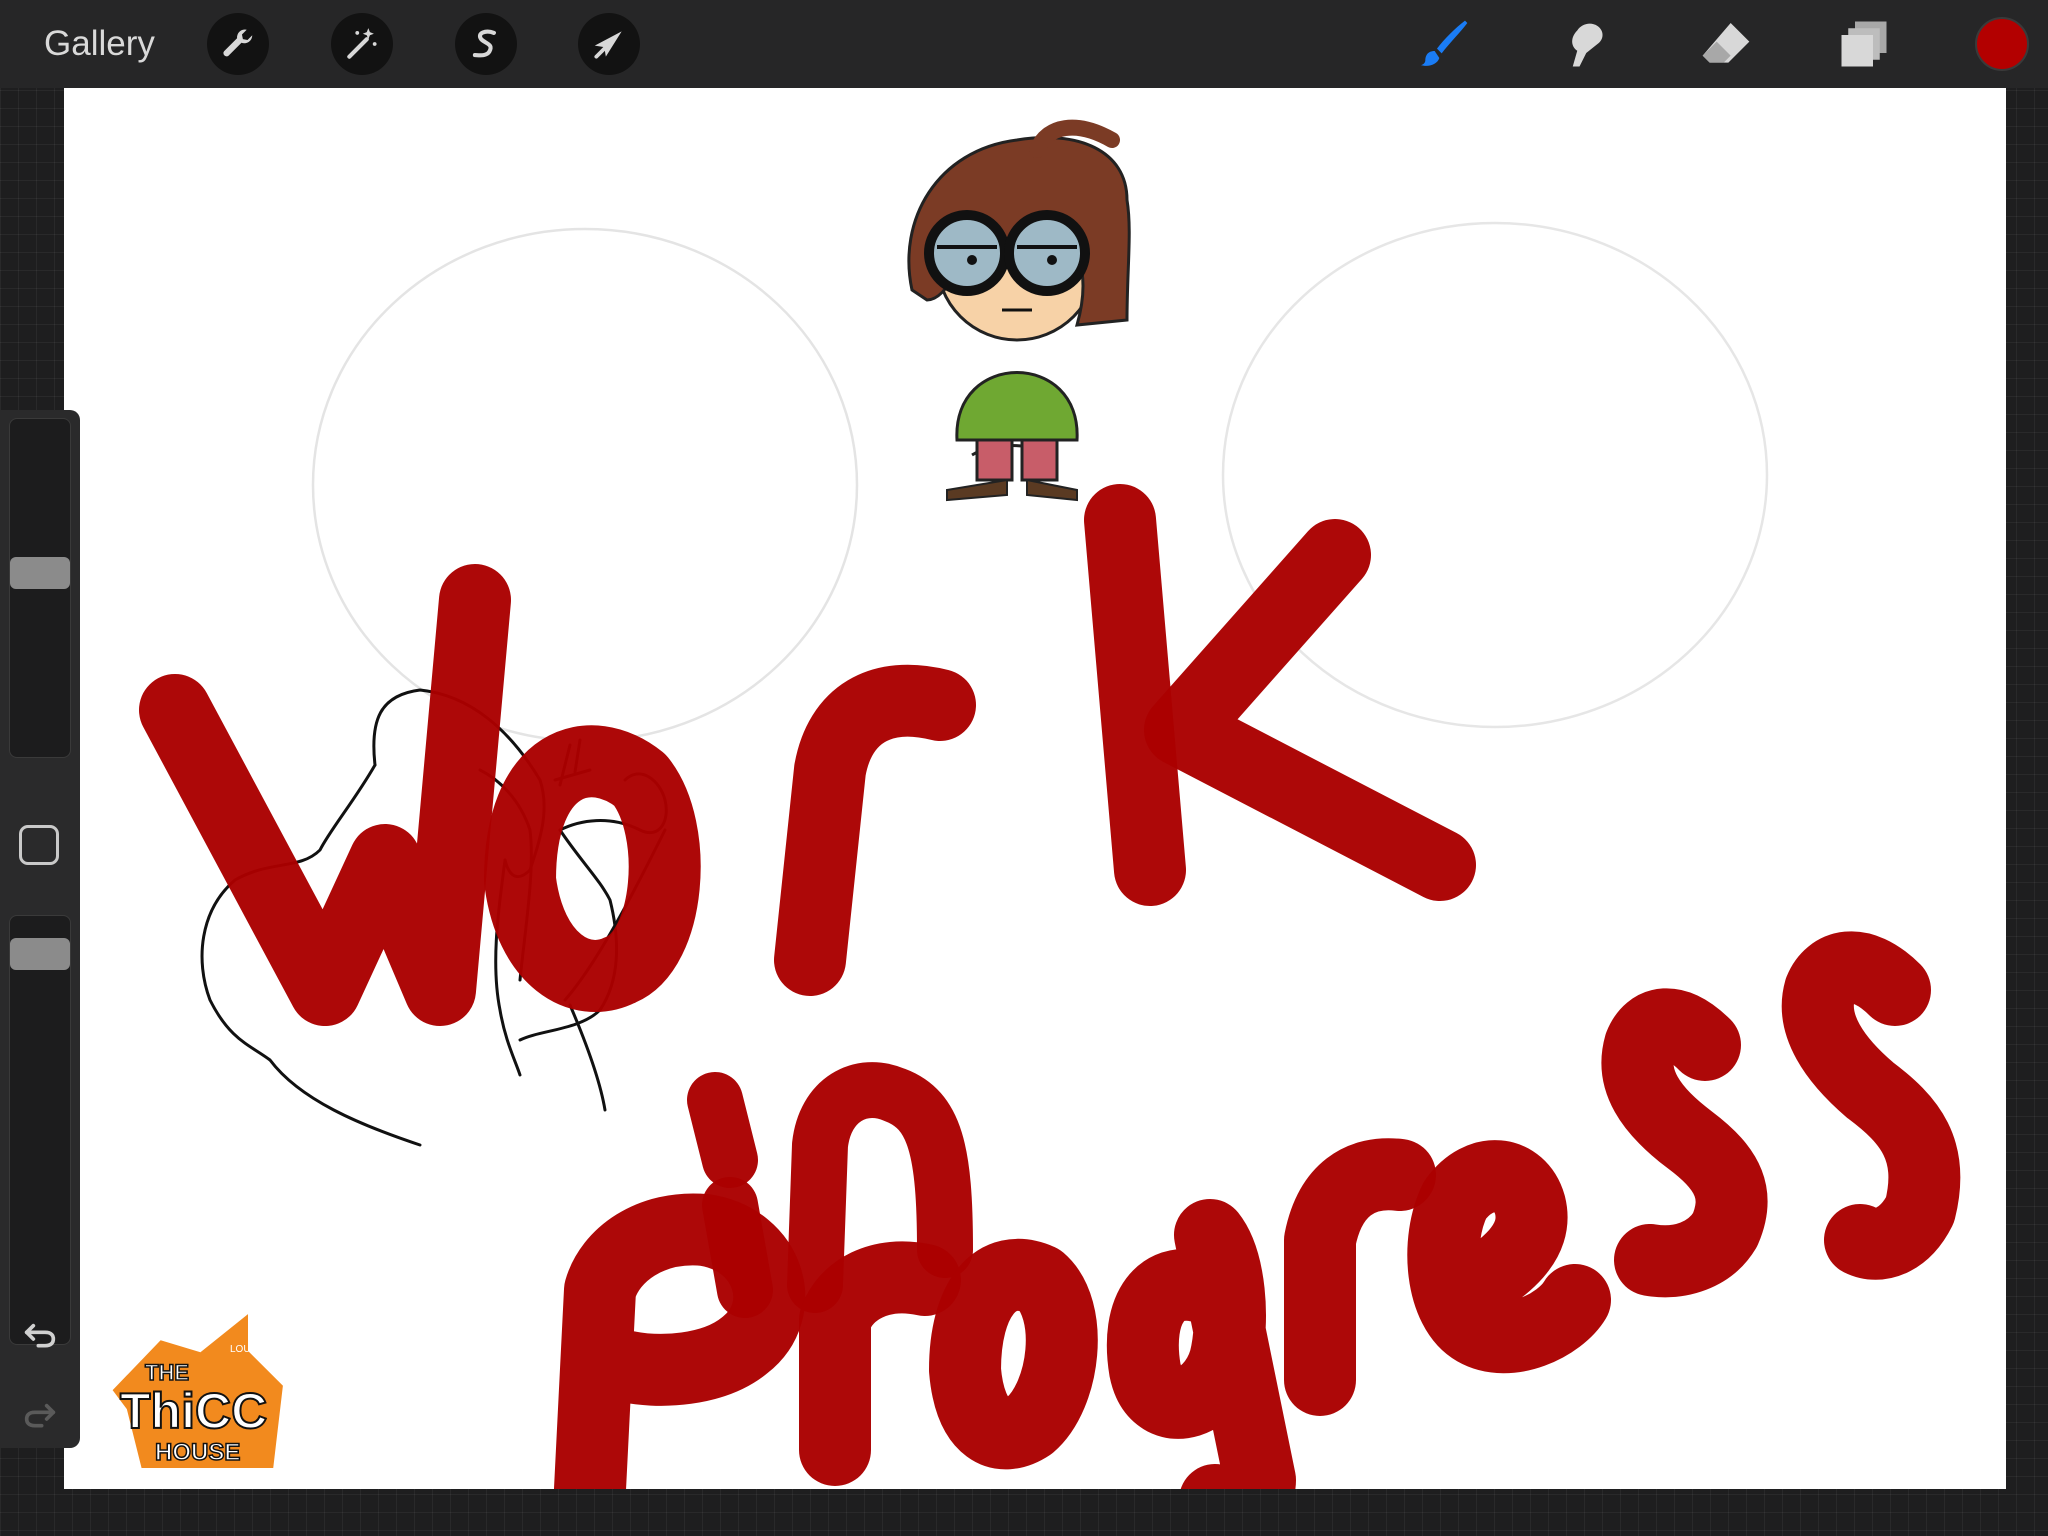 This screenshot has width=2048, height=1536. I want to click on actions-button, so click(238, 44).